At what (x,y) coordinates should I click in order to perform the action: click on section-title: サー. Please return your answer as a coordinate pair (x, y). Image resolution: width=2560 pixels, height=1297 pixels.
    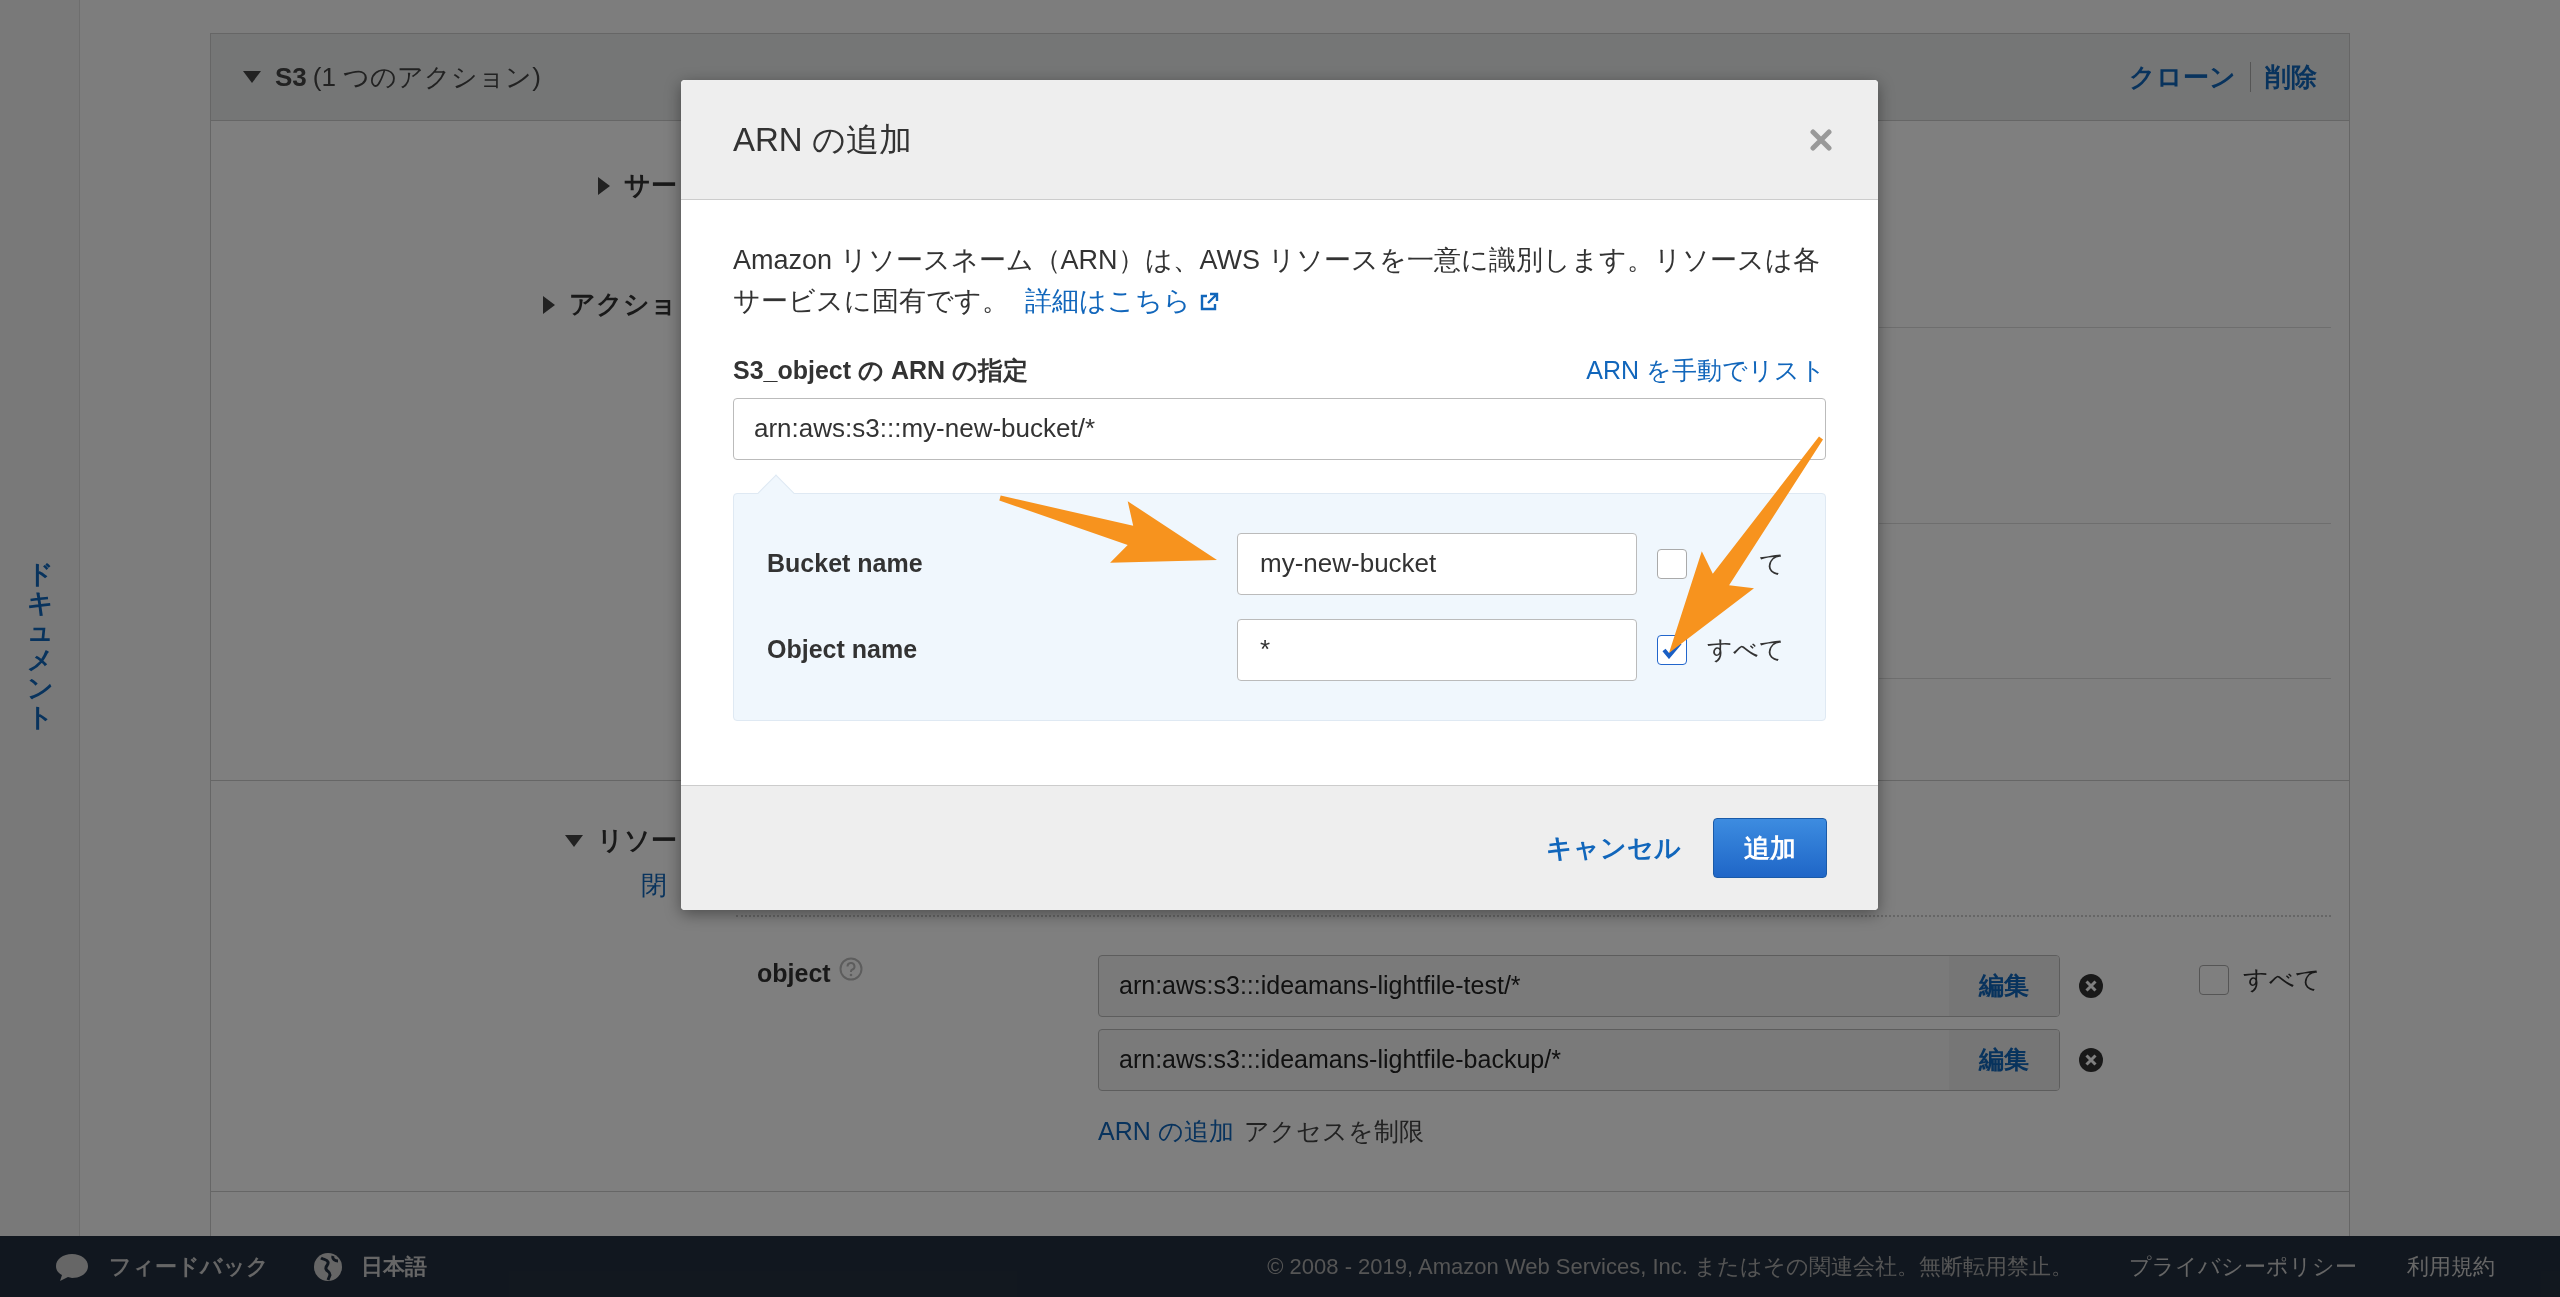
    Looking at the image, I should click on (650, 185).